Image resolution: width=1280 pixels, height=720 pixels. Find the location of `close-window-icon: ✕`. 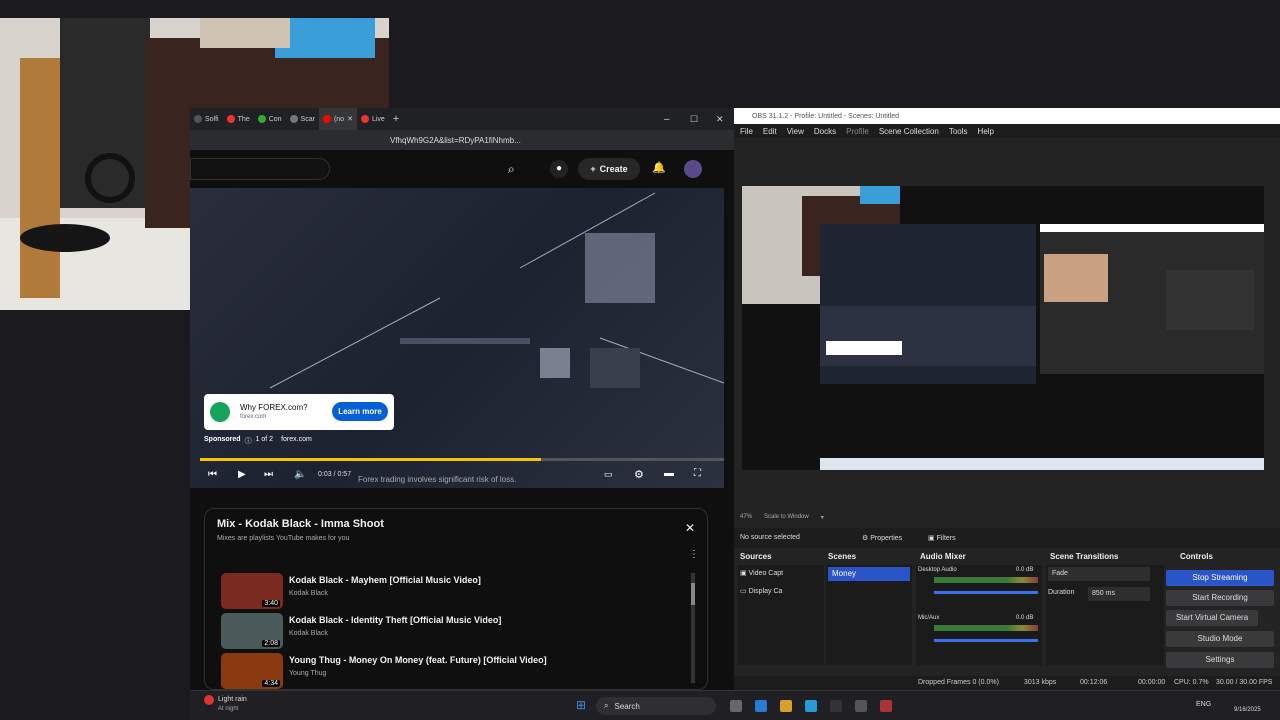

close-window-icon: ✕ is located at coordinates (720, 119).